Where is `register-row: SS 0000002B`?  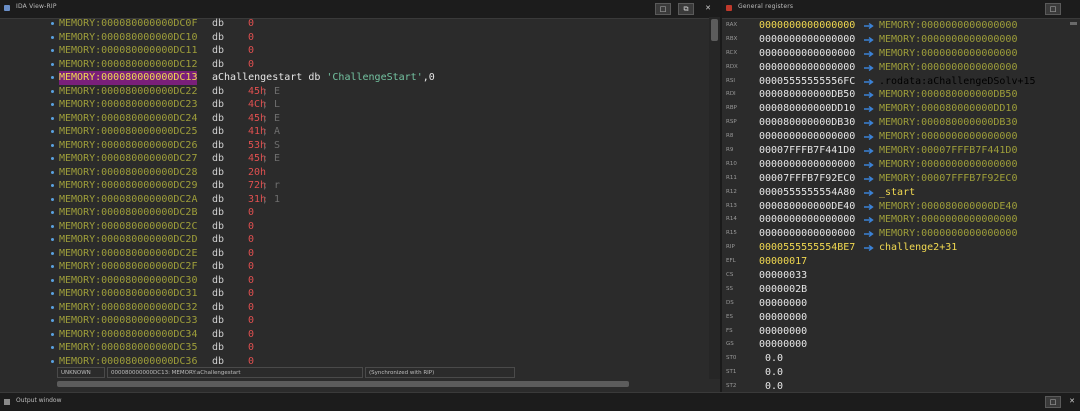
register-row: SS 0000002B is located at coordinates (901, 290).